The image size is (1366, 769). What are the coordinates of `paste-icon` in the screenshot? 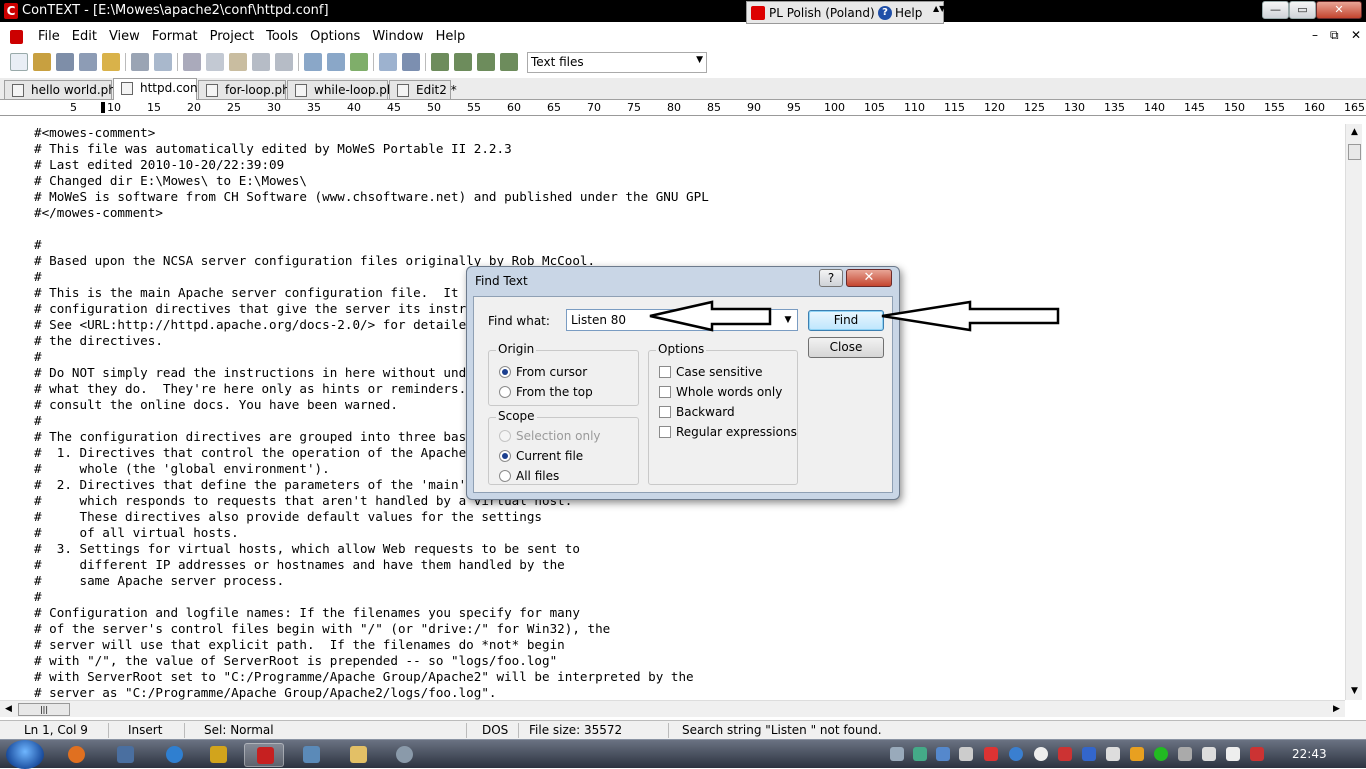 It's located at (238, 62).